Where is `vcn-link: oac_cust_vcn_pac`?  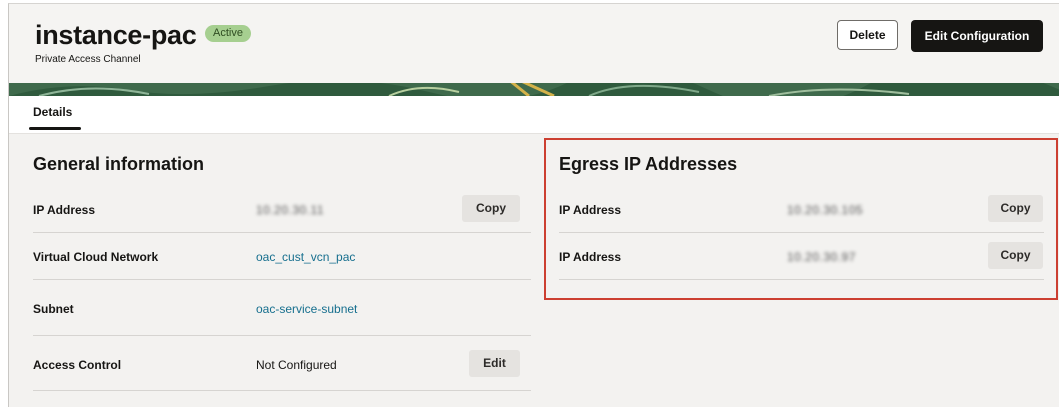 vcn-link: oac_cust_vcn_pac is located at coordinates (305, 257).